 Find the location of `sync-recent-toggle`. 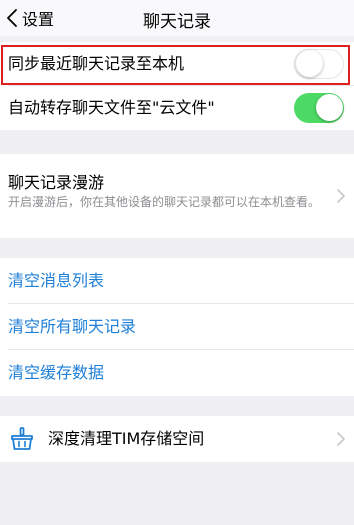

sync-recent-toggle is located at coordinates (319, 64).